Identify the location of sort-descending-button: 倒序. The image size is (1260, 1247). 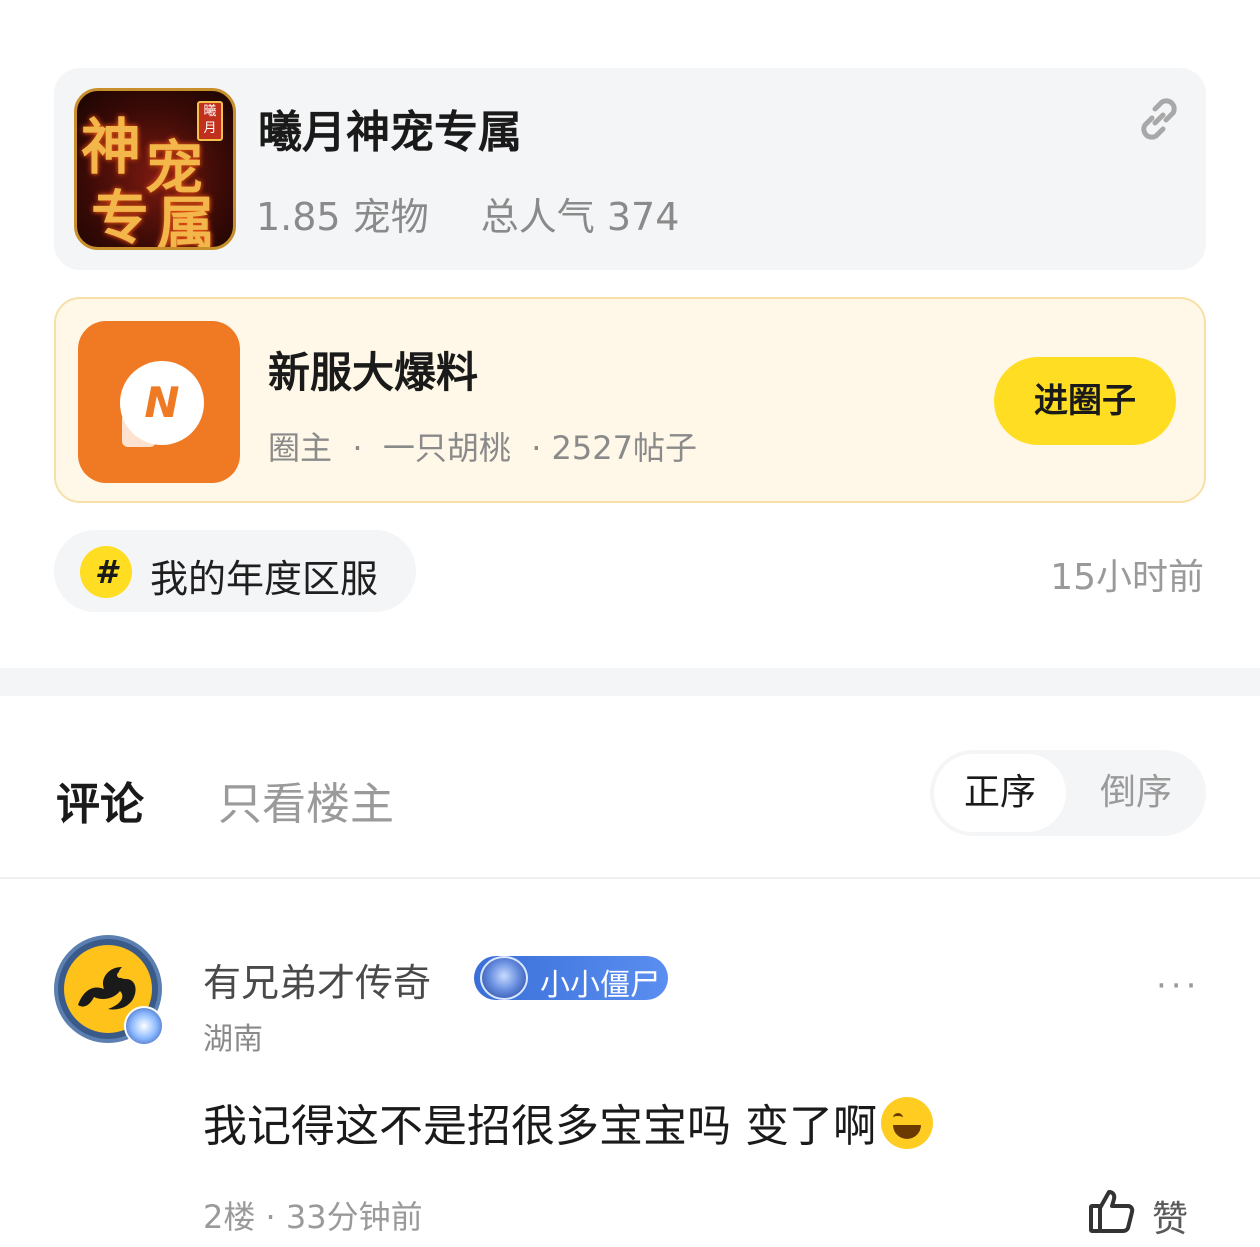
(1136, 793).